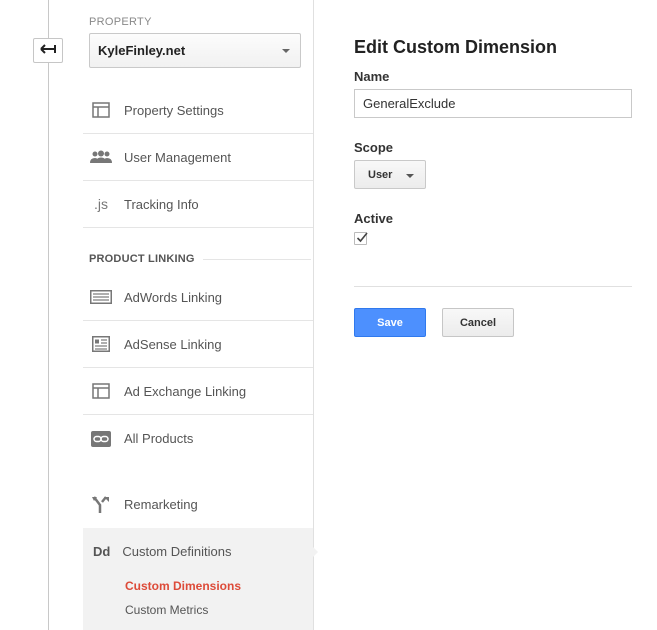  What do you see at coordinates (390, 322) in the screenshot?
I see `save-button: Save` at bounding box center [390, 322].